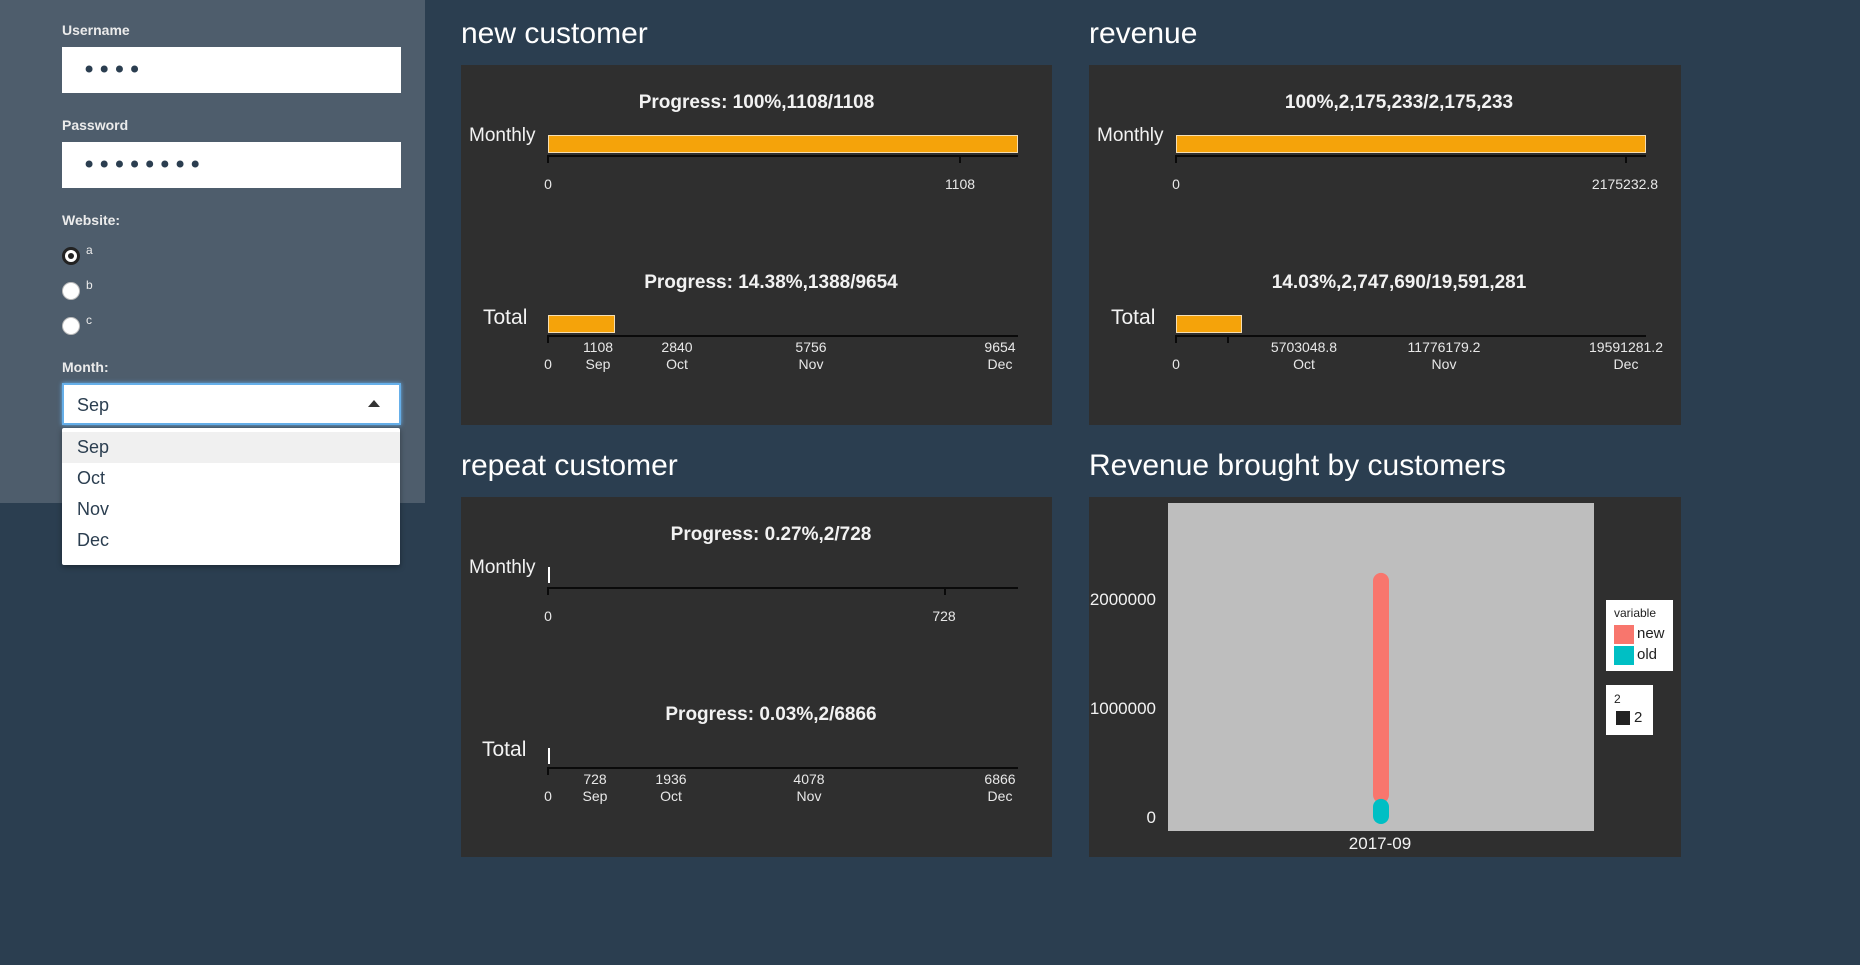  I want to click on tick-label: 6866, so click(1000, 779).